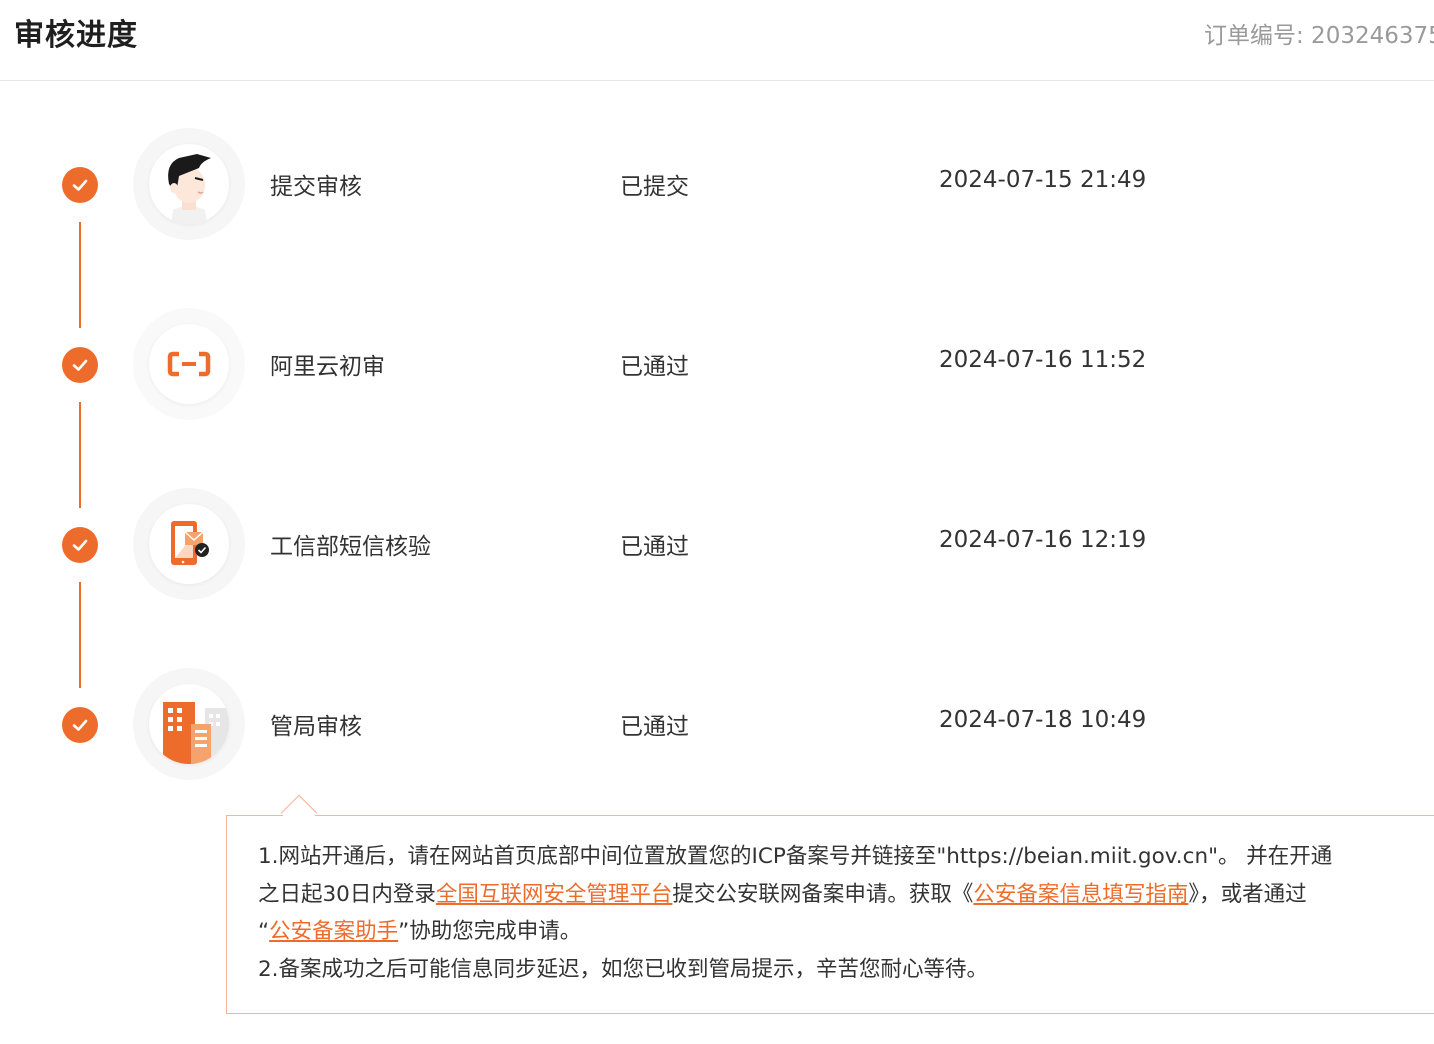  What do you see at coordinates (490, 931) in the screenshot?
I see `notice-text-segment: ”协助您完成申请。` at bounding box center [490, 931].